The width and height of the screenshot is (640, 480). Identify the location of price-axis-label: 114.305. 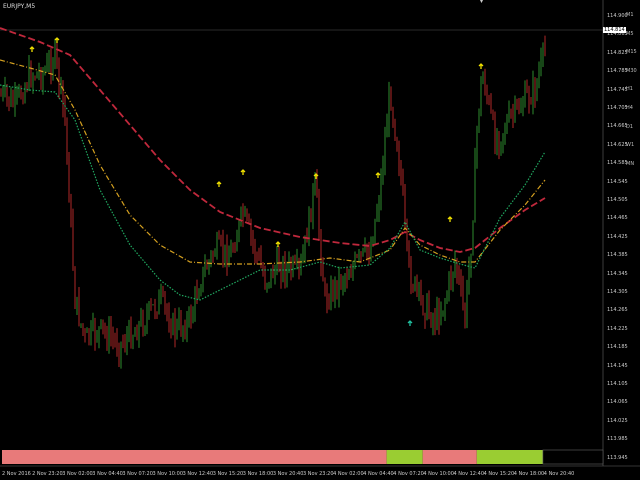
(617, 292).